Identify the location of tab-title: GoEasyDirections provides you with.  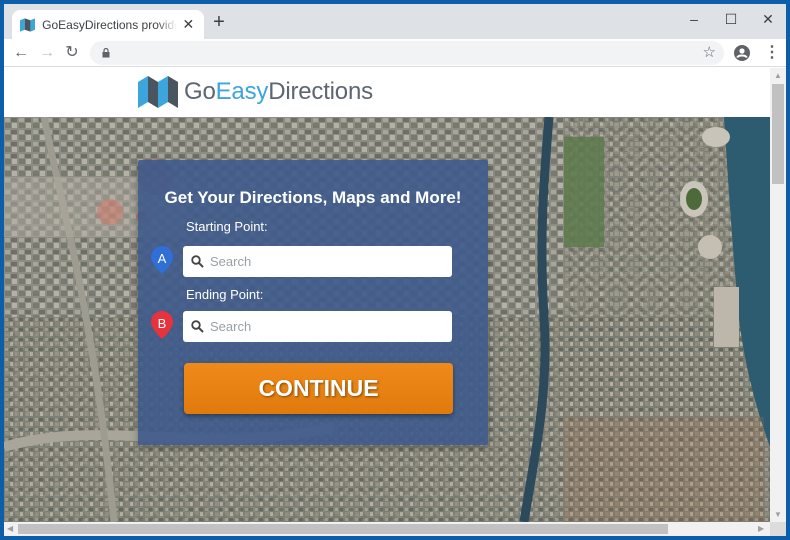
(109, 24).